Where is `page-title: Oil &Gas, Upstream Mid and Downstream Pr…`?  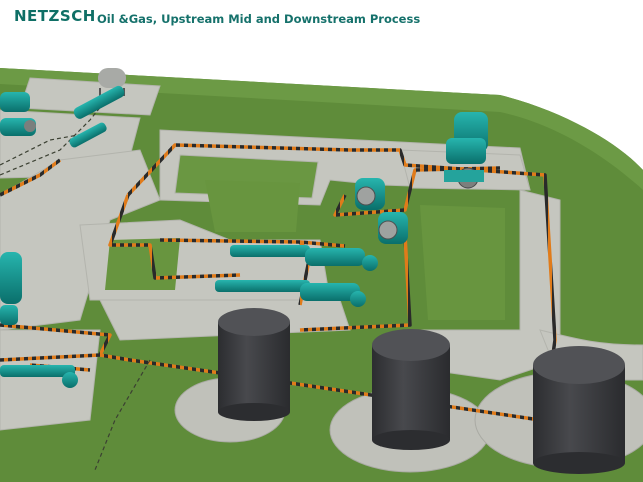
page-title: Oil &Gas, Upstream Mid and Downstream Pr… is located at coordinates (259, 19).